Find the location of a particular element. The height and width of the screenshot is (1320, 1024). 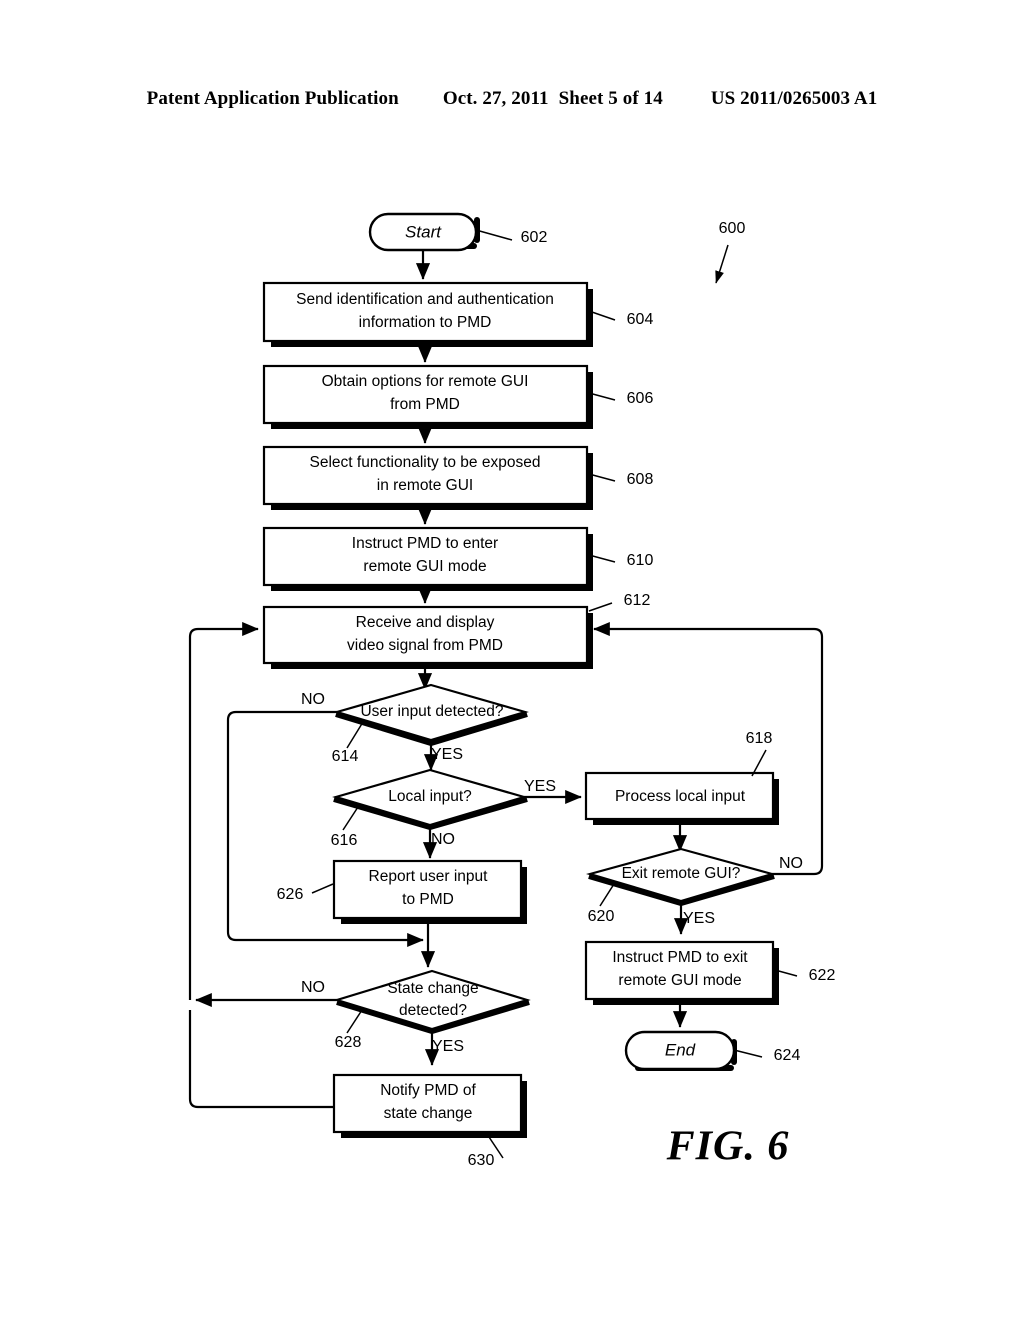

node-report-user-input: Report user input to PMD 626 is located at coordinates (402, 891).